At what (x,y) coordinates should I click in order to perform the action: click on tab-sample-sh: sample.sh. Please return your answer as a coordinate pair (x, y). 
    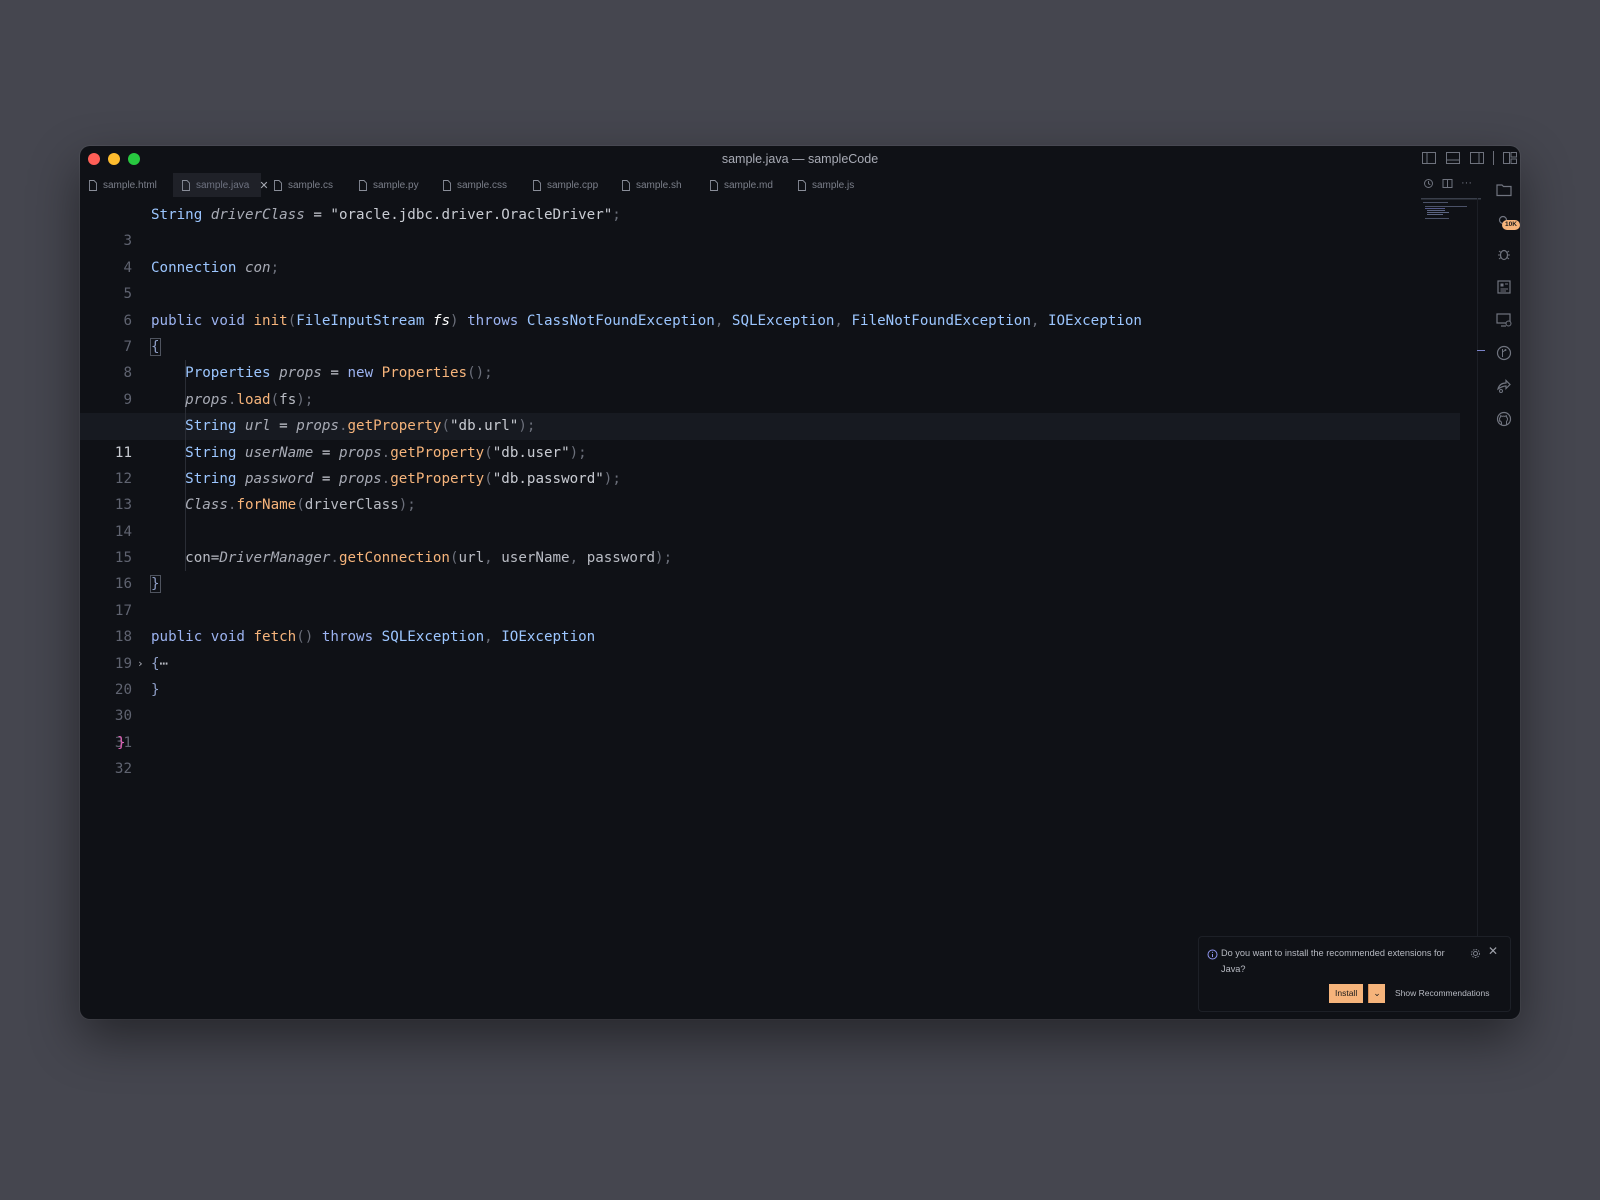
    Looking at the image, I should click on (653, 185).